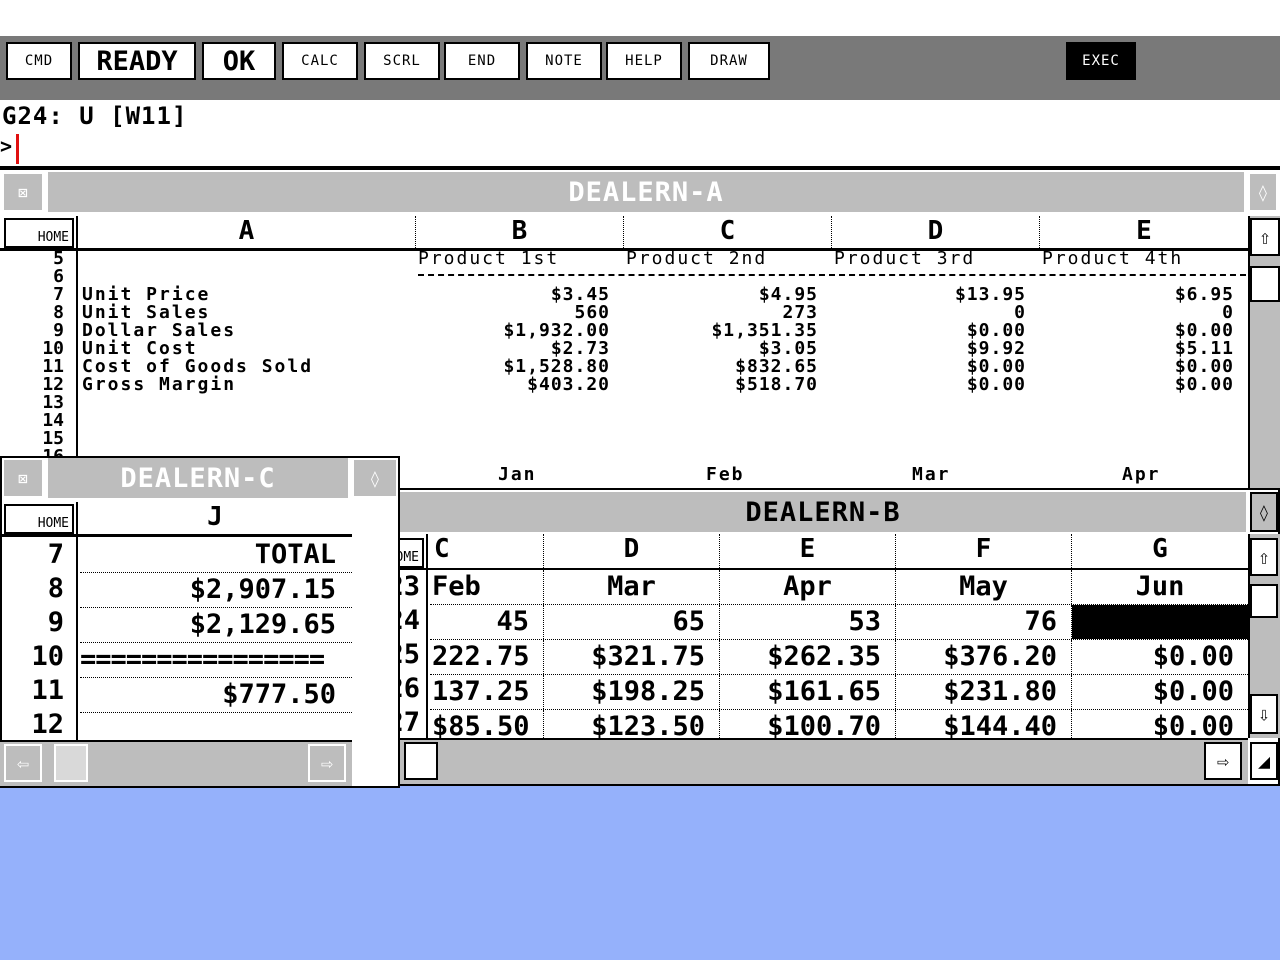  Describe the element at coordinates (517, 475) in the screenshot. I see `month-label: Jan` at that location.